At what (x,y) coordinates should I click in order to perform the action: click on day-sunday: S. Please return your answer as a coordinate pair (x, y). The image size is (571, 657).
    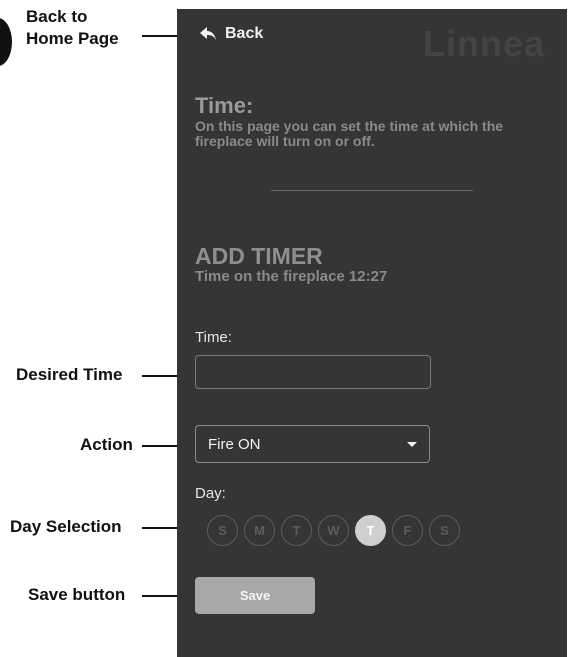
    Looking at the image, I should click on (222, 530).